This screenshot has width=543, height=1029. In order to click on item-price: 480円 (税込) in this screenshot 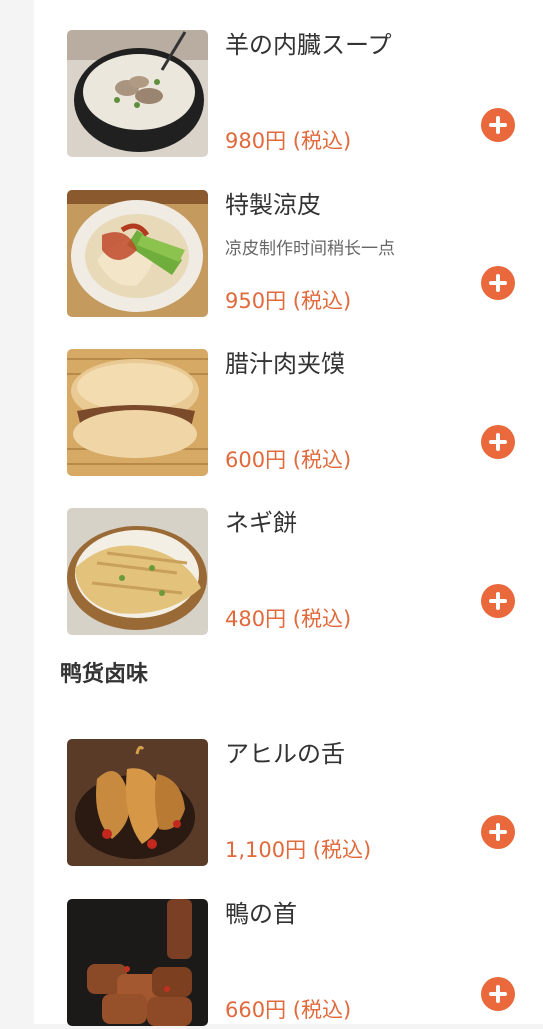, I will do `click(288, 619)`.